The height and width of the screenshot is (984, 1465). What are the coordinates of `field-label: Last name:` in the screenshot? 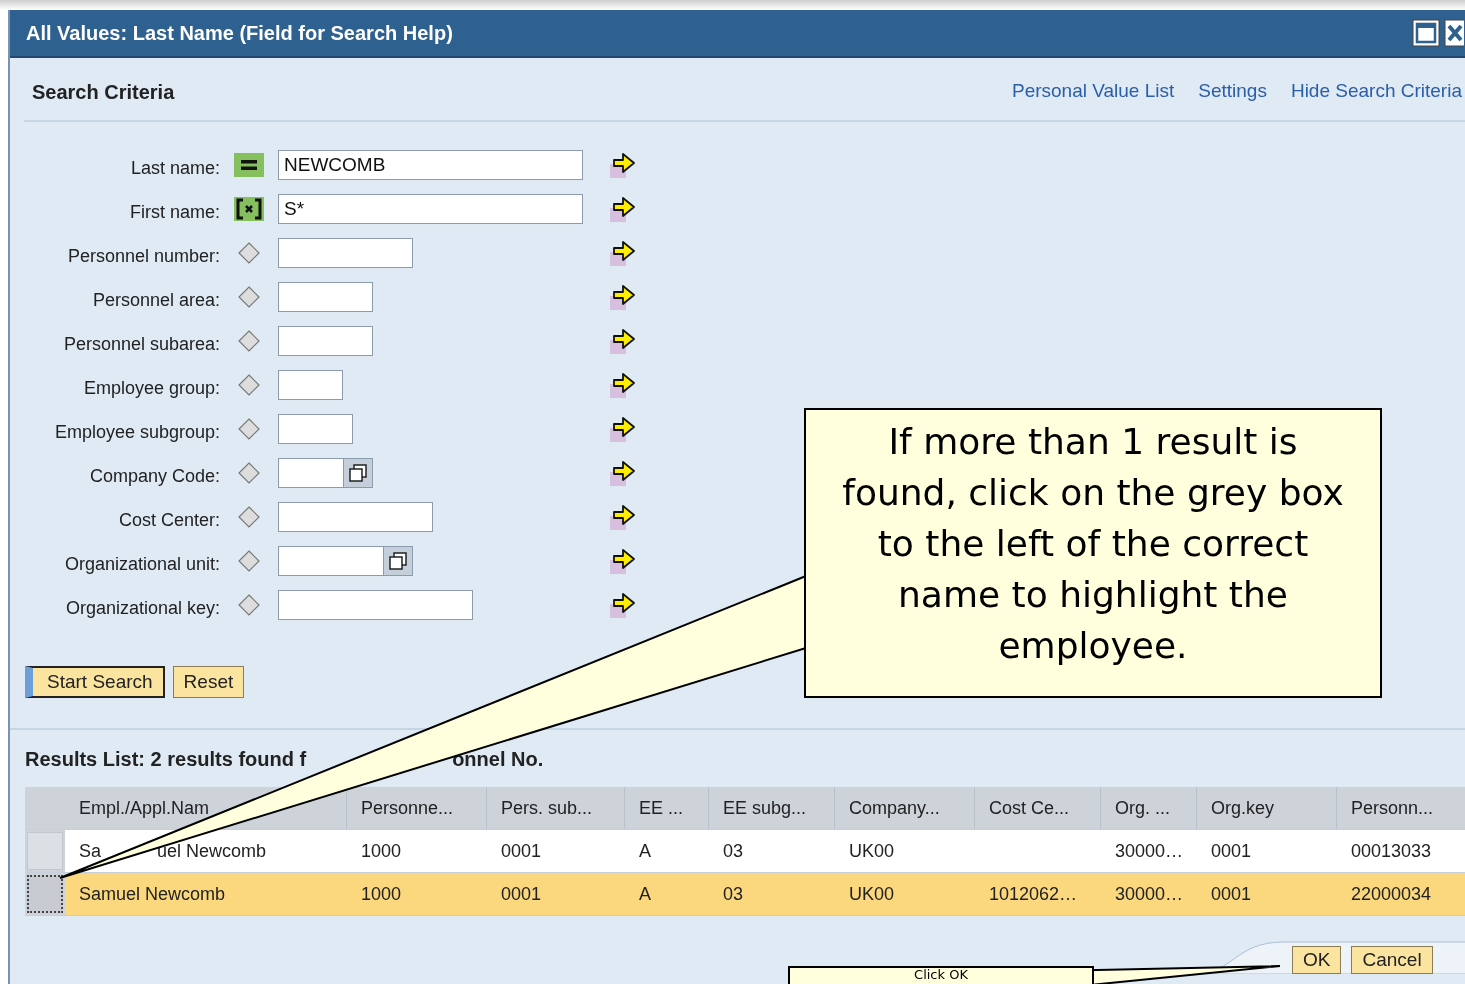 It's located at (174, 167).